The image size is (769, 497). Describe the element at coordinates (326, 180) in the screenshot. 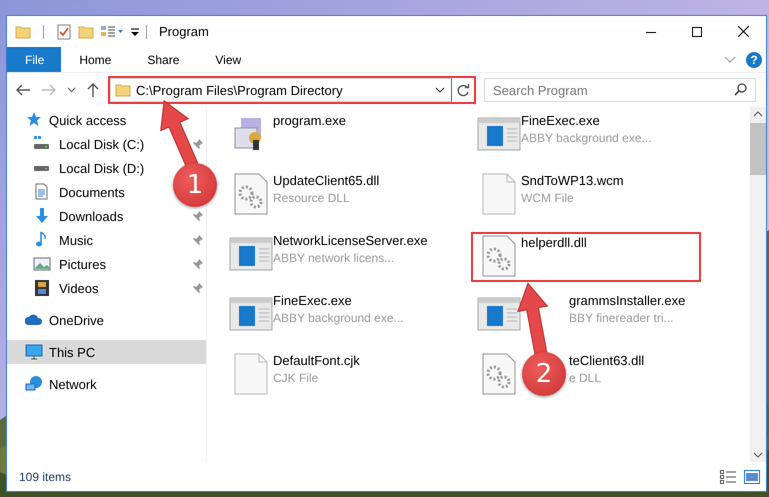

I see `file-name: UpdateClient65.dll` at that location.